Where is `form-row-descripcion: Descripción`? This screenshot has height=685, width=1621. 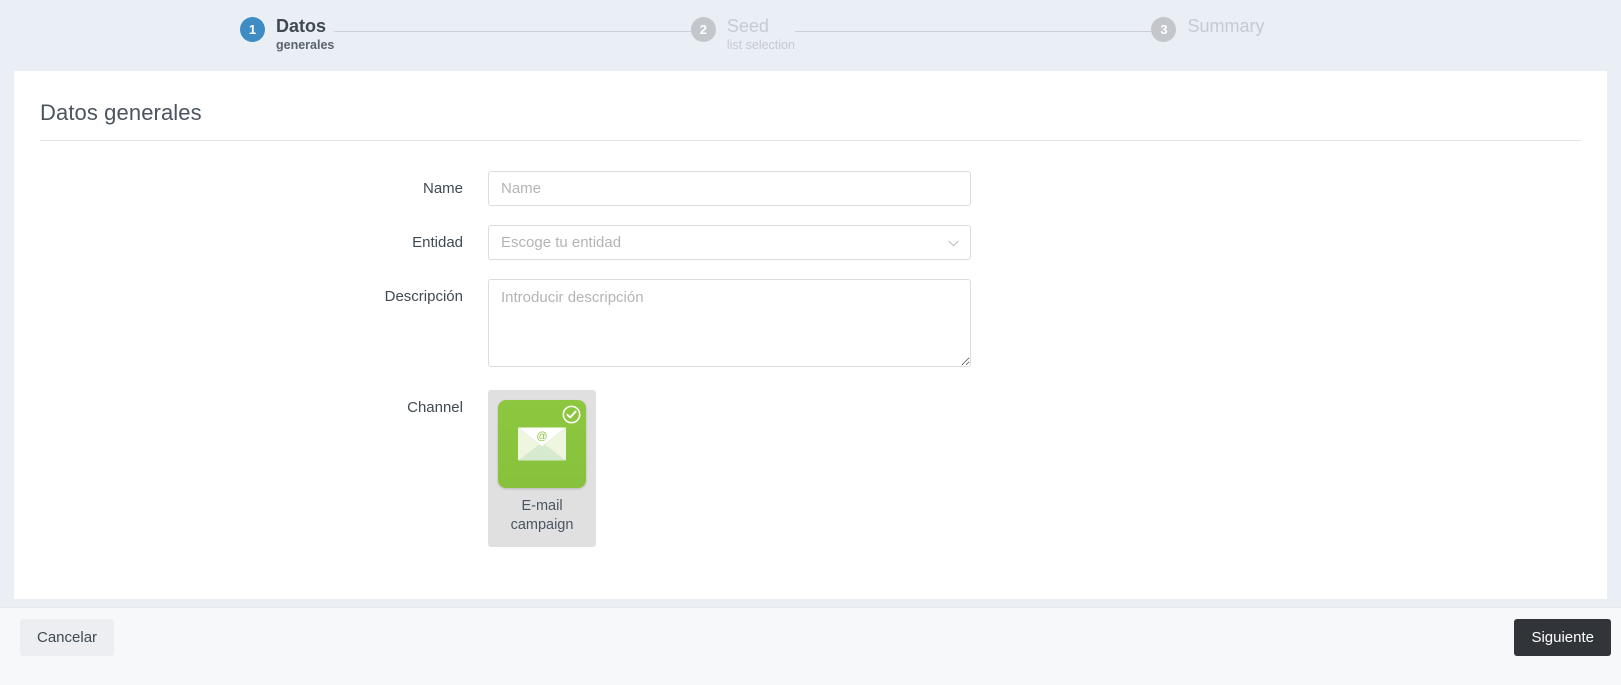
form-row-descripcion: Descripción is located at coordinates (810, 323).